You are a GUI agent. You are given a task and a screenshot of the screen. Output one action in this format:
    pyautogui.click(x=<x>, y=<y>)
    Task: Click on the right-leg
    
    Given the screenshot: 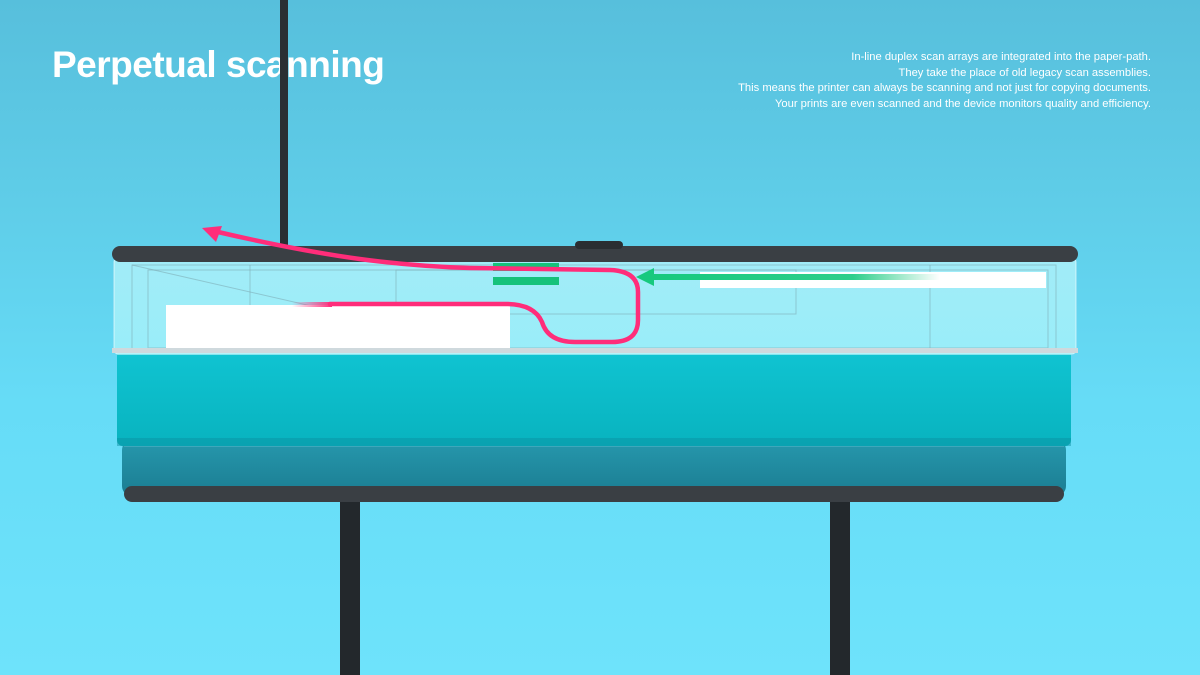 What is the action you would take?
    pyautogui.click(x=840, y=587)
    